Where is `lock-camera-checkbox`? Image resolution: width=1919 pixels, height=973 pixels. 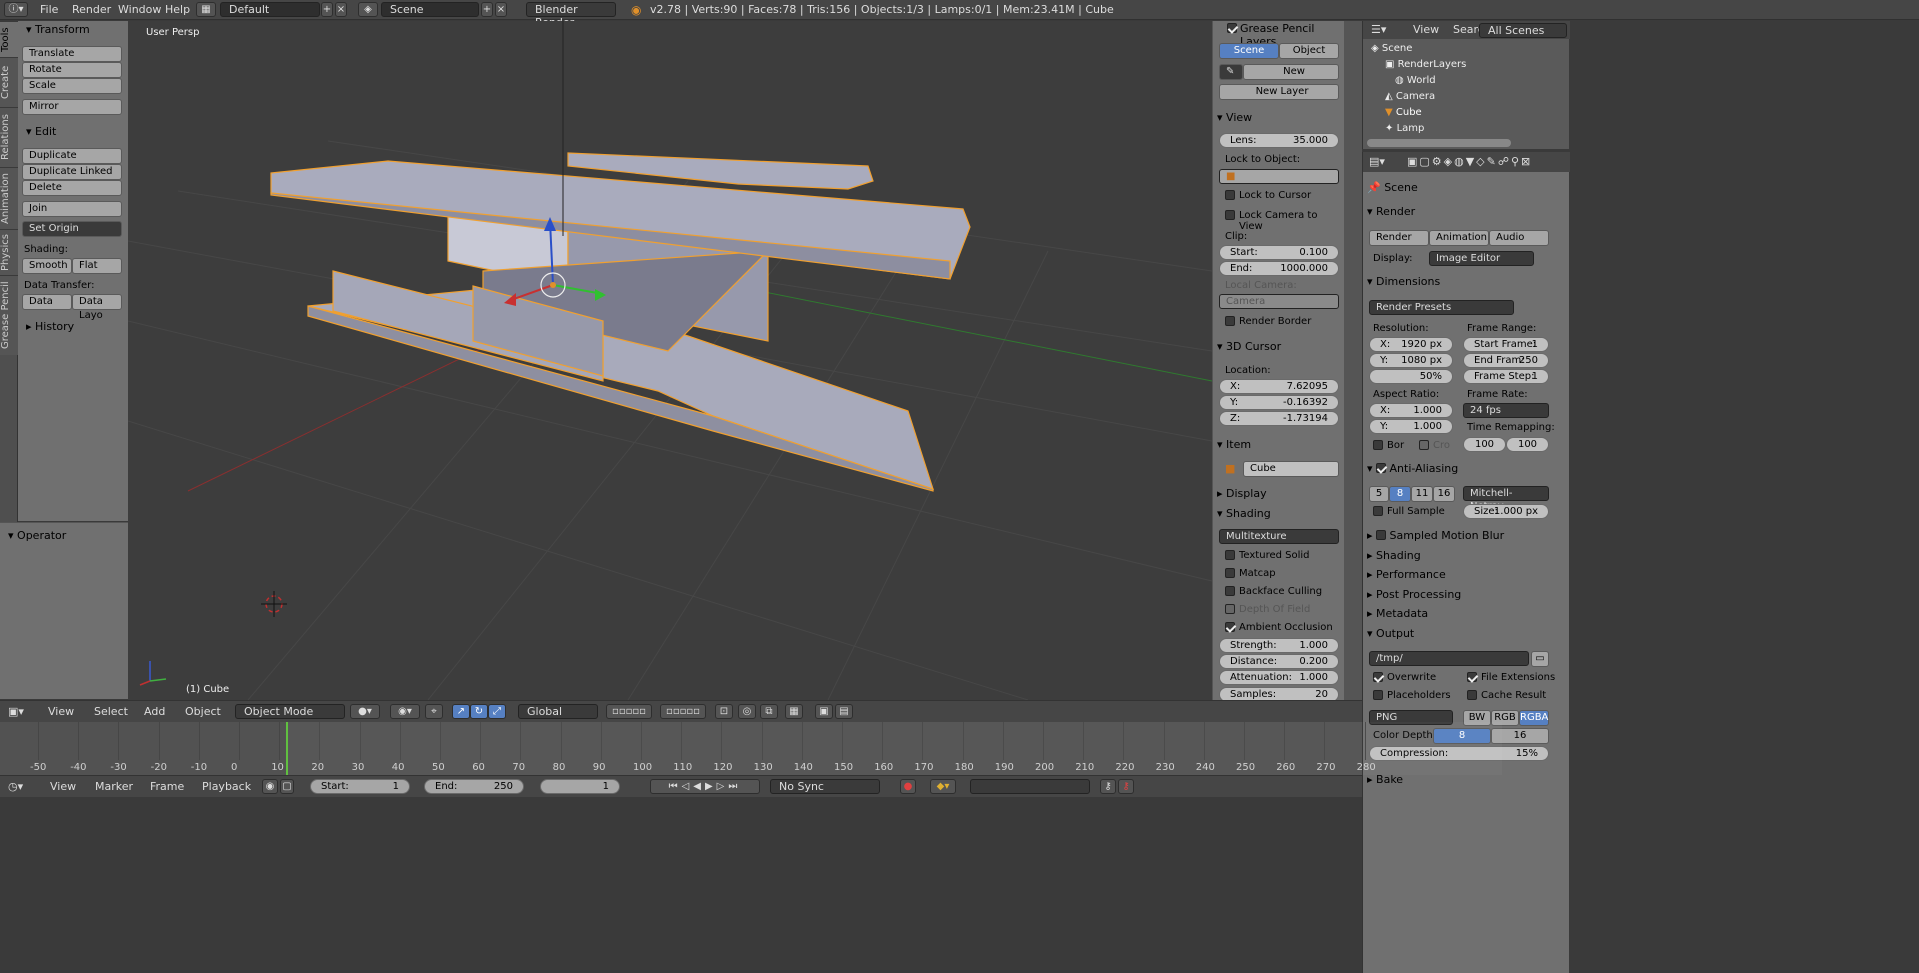
lock-camera-checkbox is located at coordinates (1230, 215).